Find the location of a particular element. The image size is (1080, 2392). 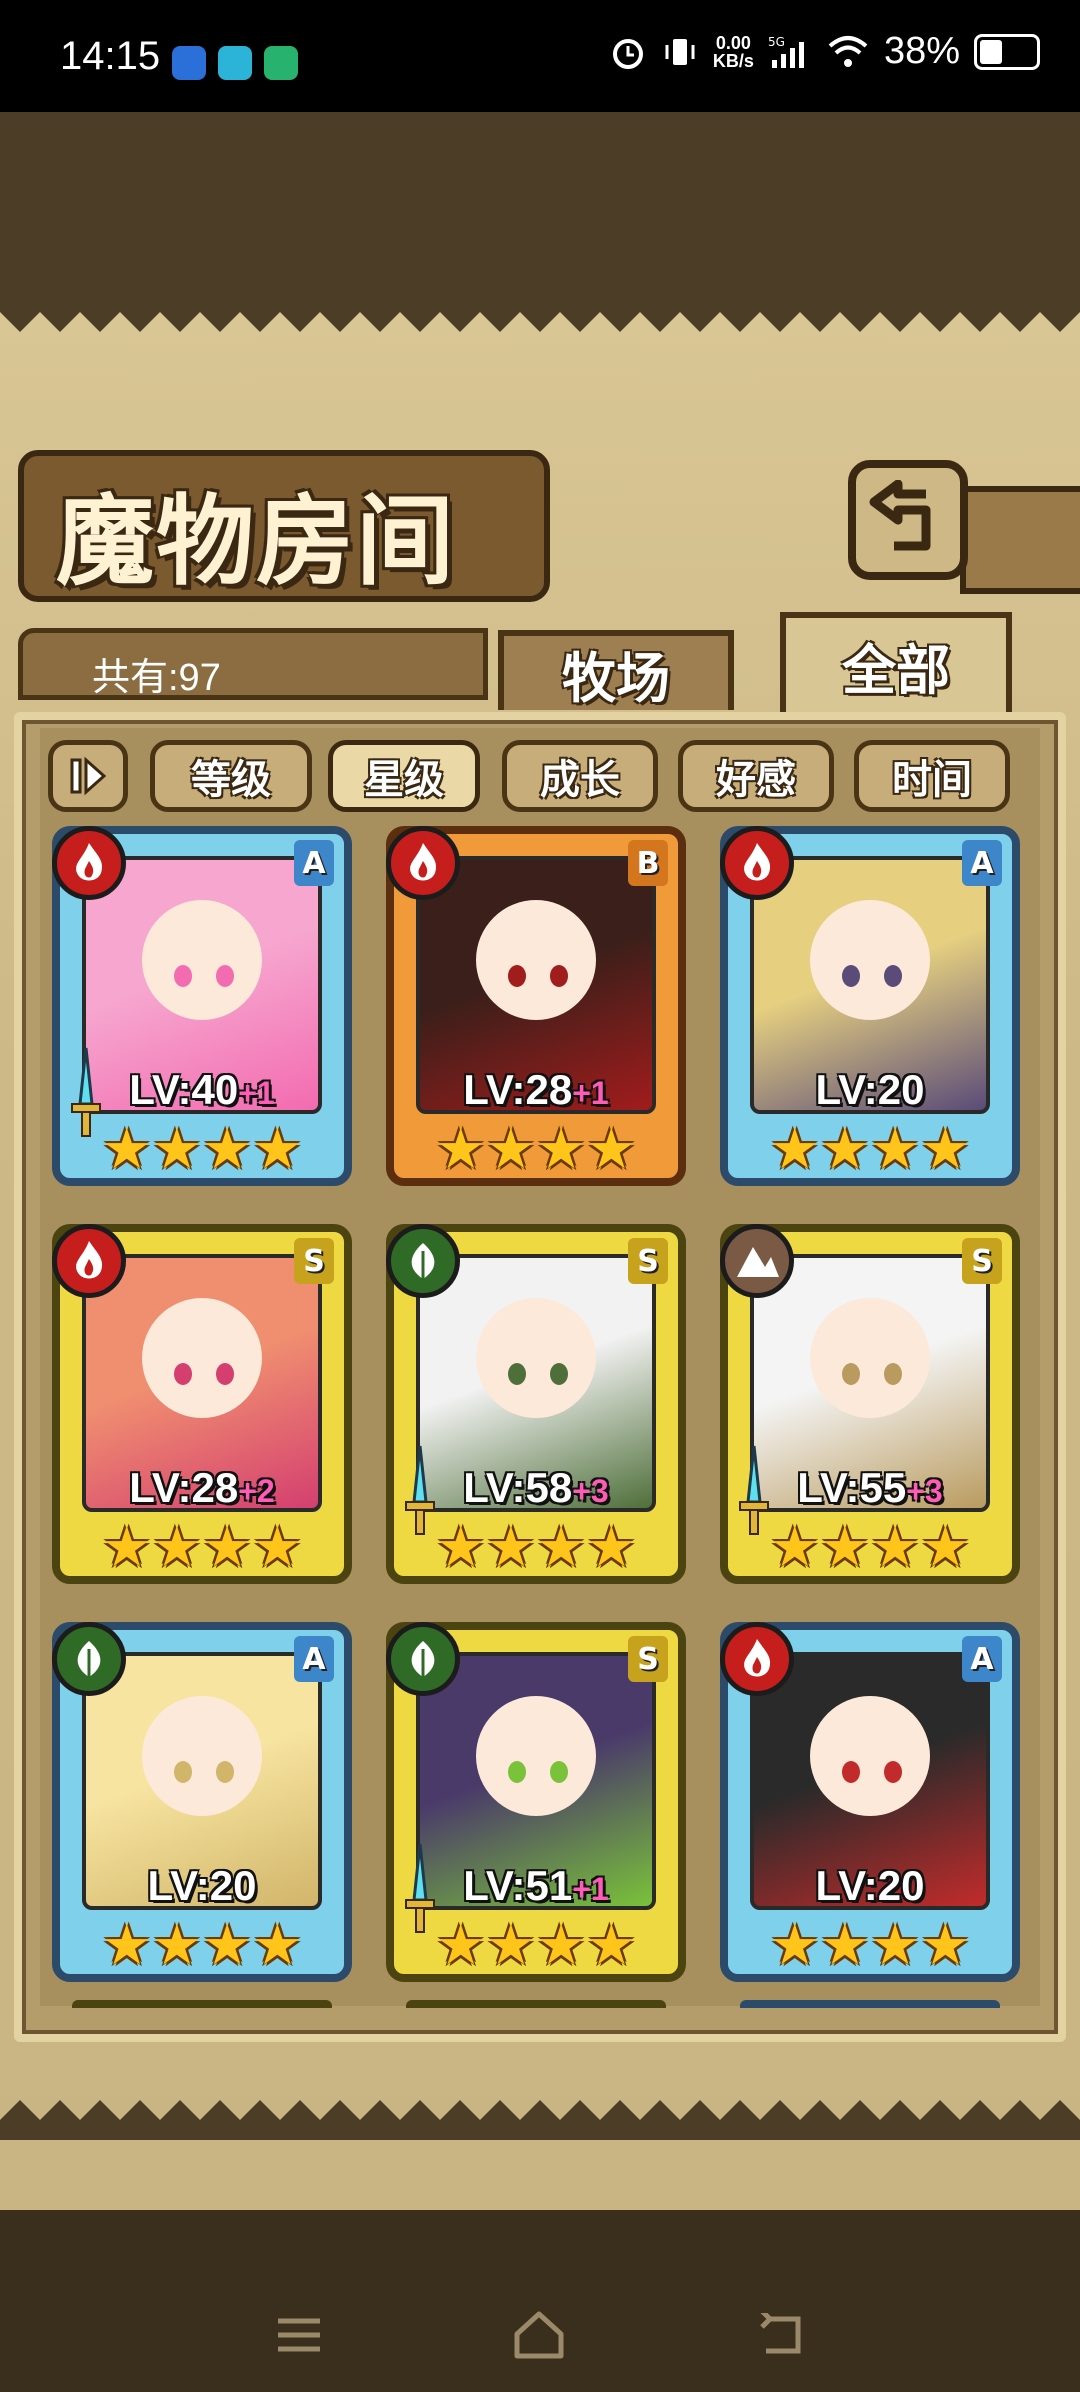

battery-percent: 38% is located at coordinates (921, 51).